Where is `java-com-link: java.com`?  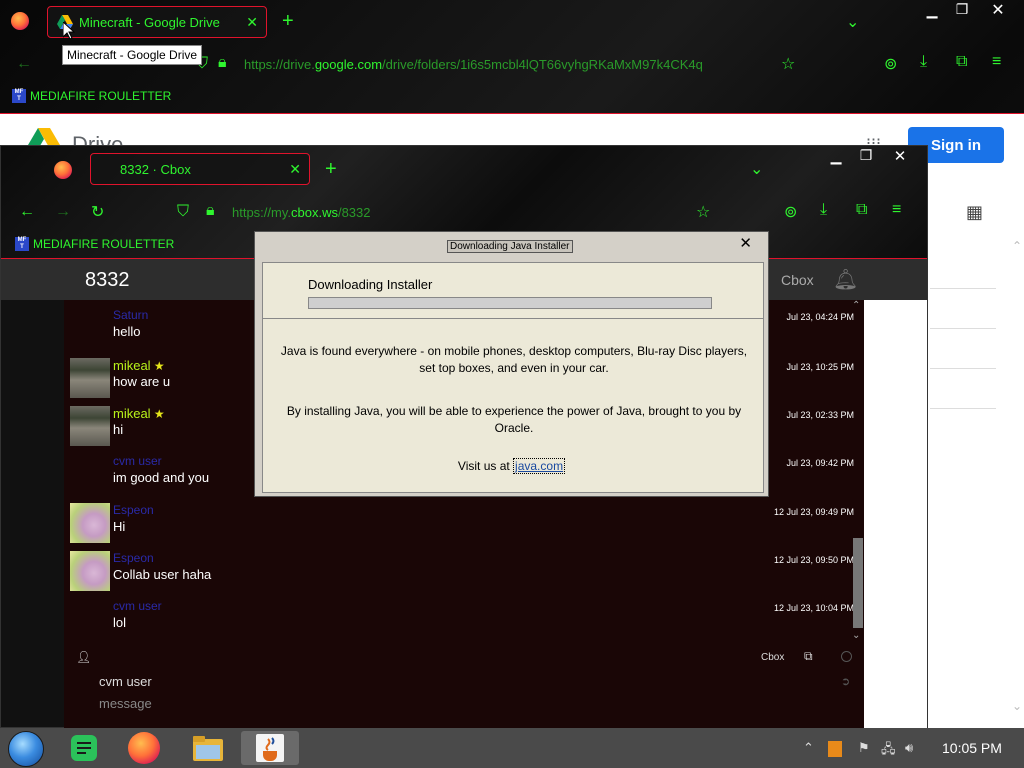
java-com-link: java.com is located at coordinates (539, 466).